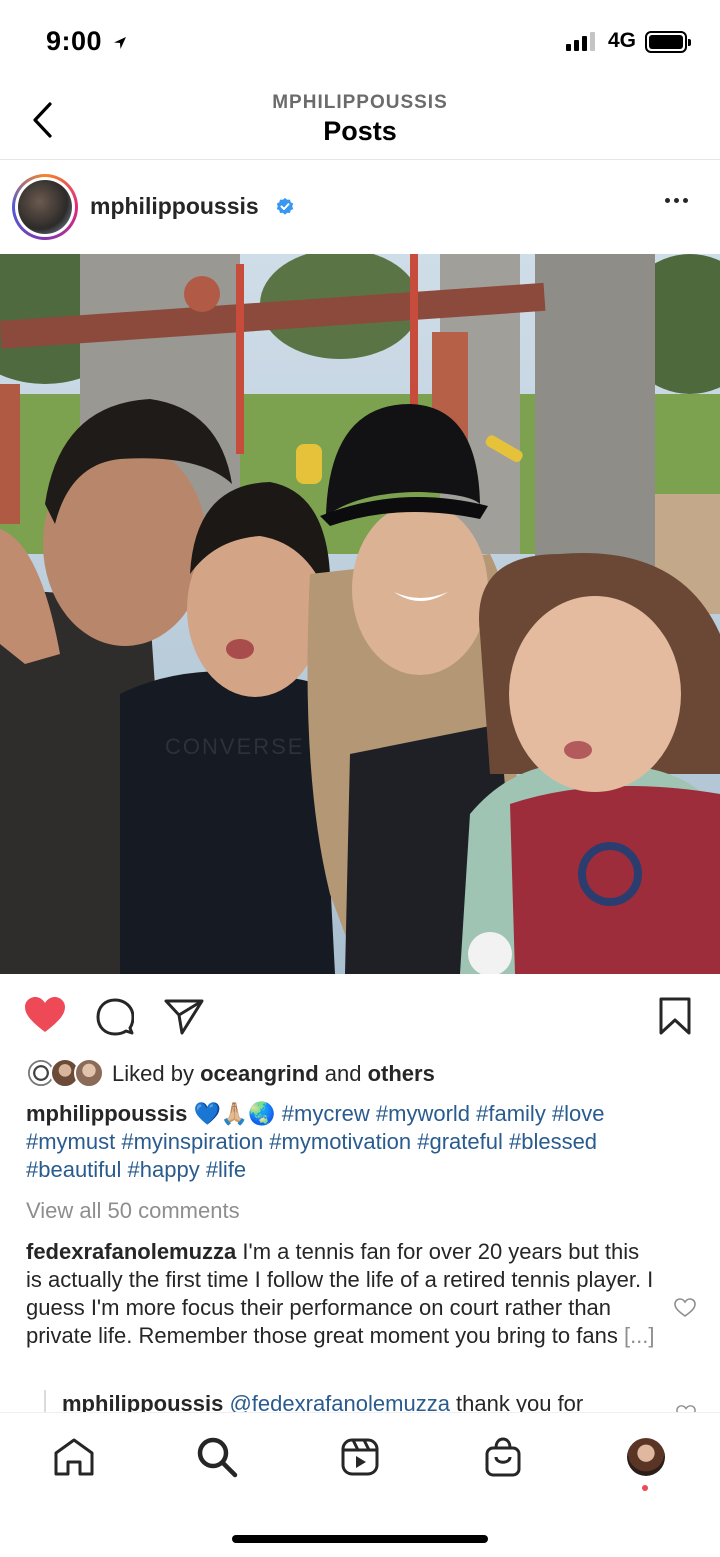 This screenshot has height=1557, width=720. What do you see at coordinates (360, 1016) in the screenshot?
I see `post-actions` at bounding box center [360, 1016].